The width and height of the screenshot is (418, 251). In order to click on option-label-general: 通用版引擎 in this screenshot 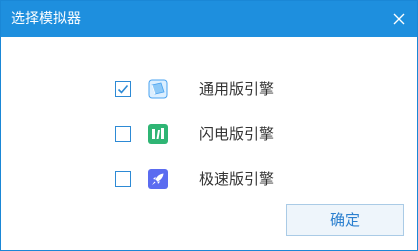, I will do `click(237, 89)`.